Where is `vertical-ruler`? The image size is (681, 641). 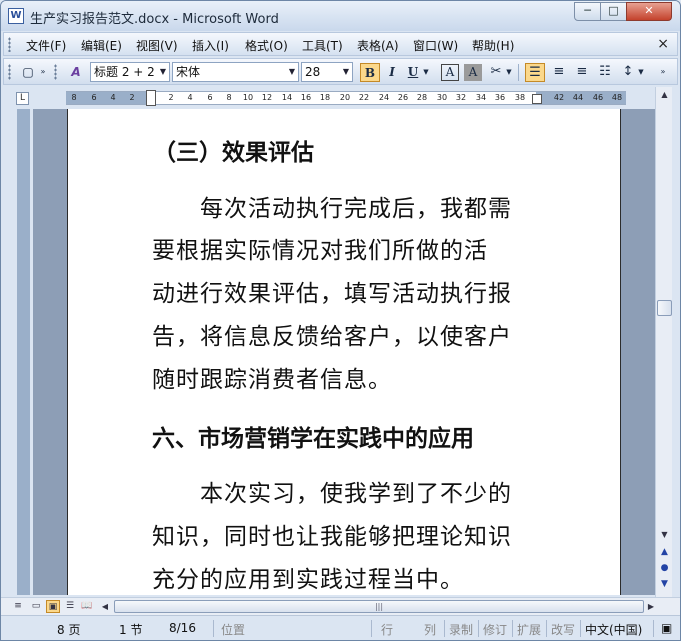
vertical-ruler is located at coordinates (22, 352).